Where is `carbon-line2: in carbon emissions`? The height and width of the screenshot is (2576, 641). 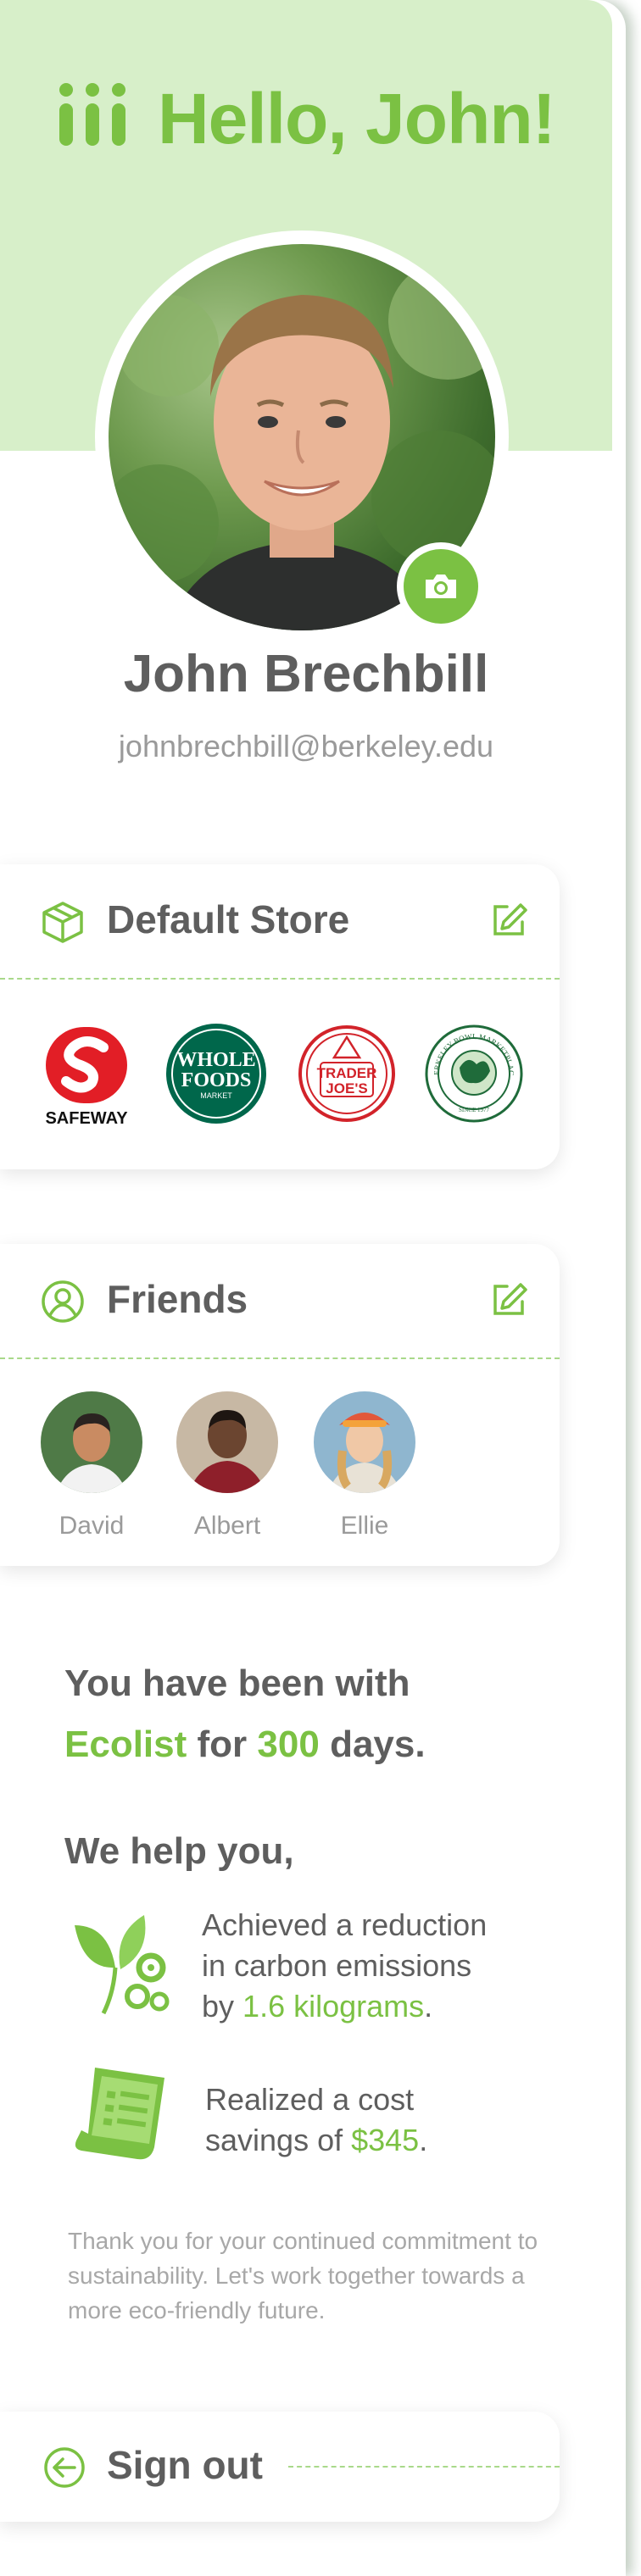
carbon-line2: in carbon emissions is located at coordinates (337, 1965).